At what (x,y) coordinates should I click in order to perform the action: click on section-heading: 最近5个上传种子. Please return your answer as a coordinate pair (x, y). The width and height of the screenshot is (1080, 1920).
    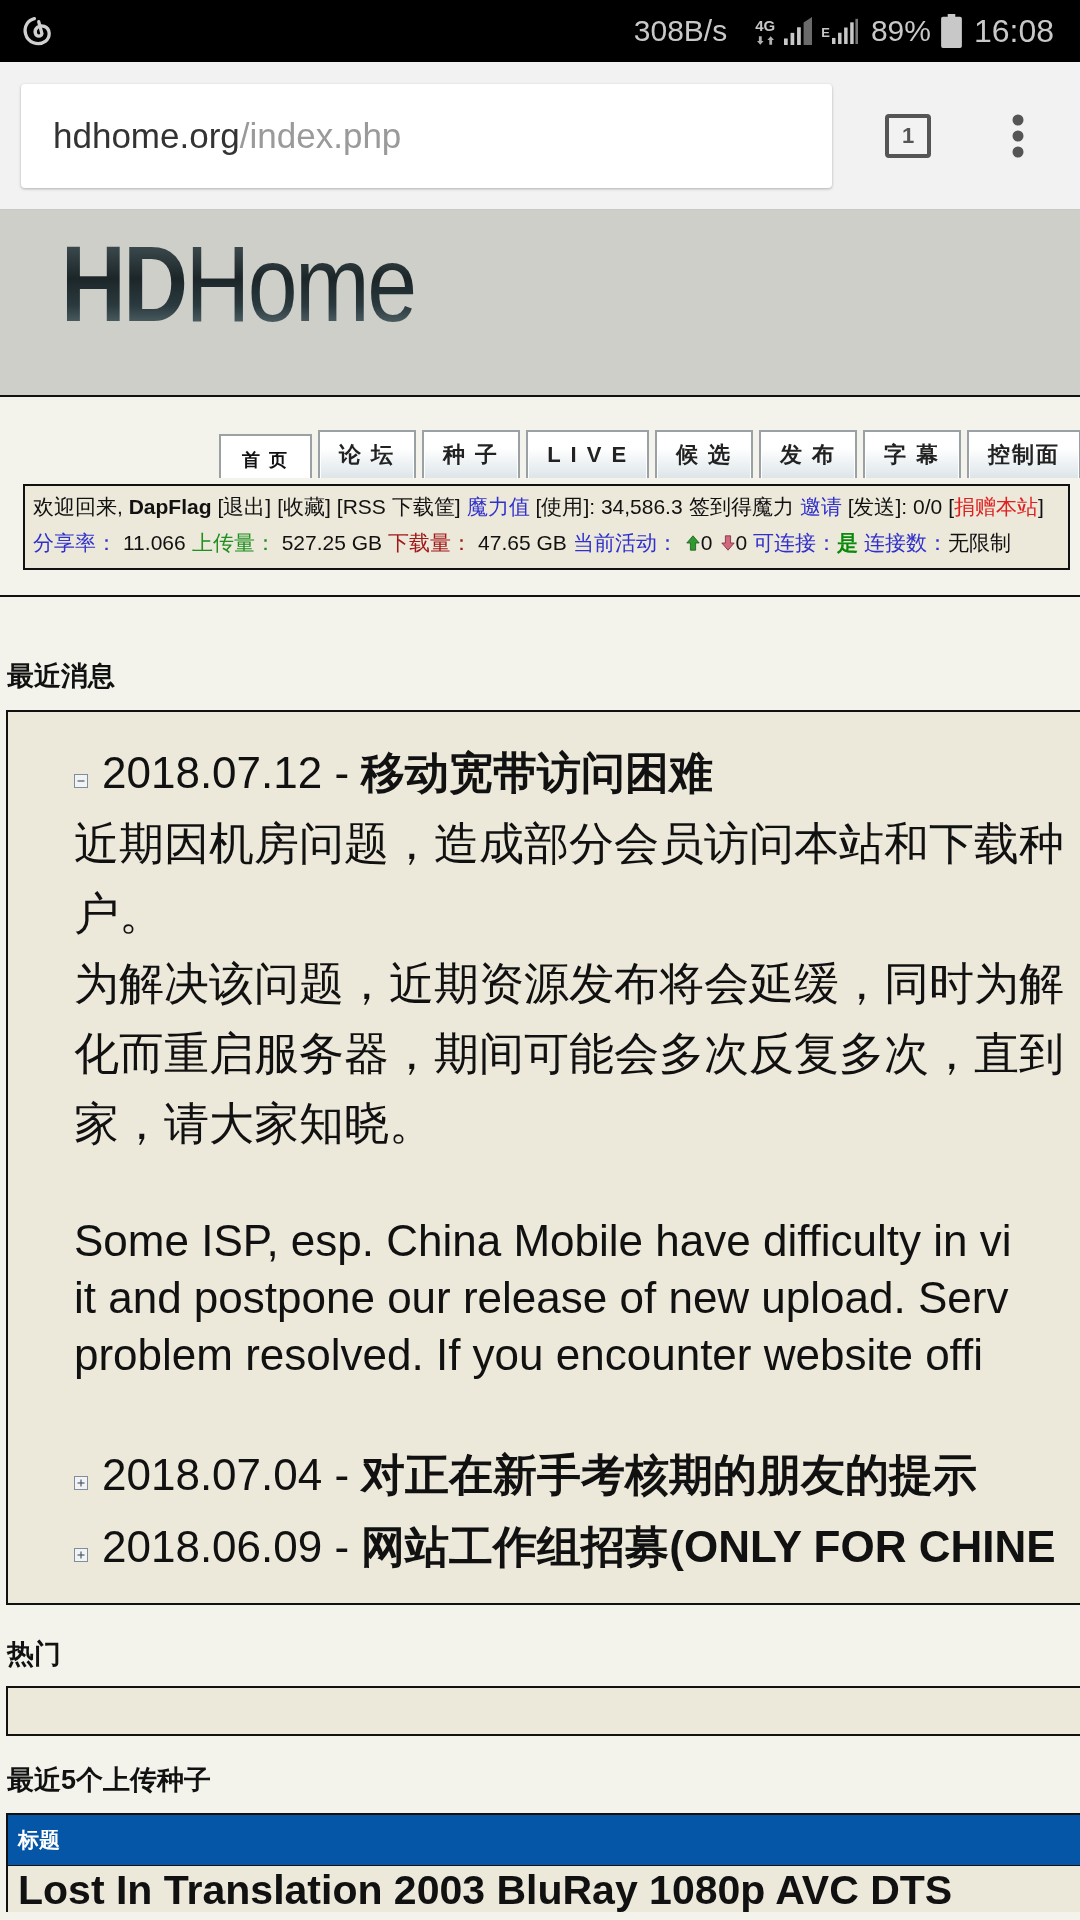
    Looking at the image, I should click on (109, 1780).